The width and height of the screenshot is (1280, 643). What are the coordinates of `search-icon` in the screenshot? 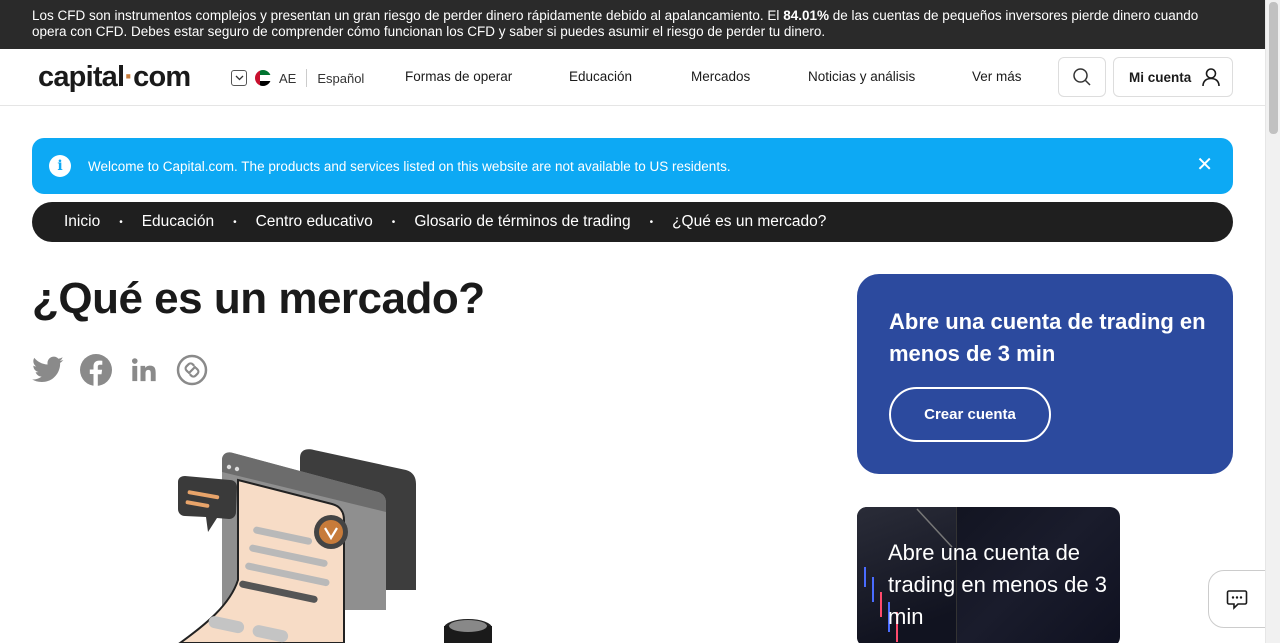 It's located at (1082, 77).